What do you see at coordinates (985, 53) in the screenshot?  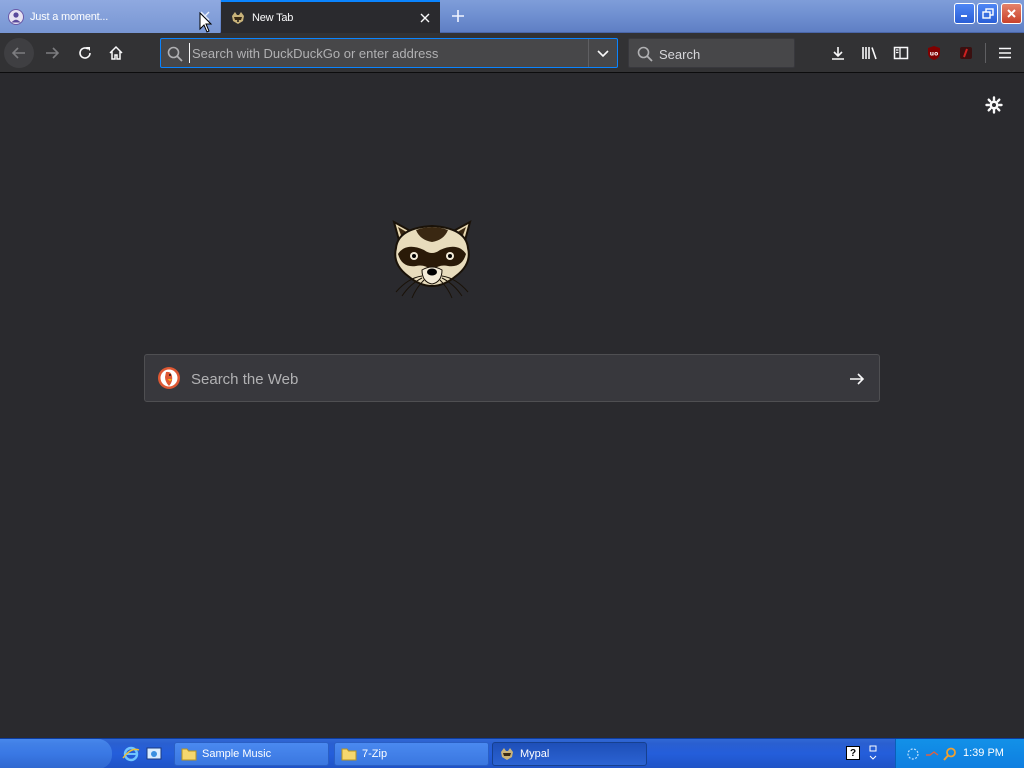 I see `toolbar-divider` at bounding box center [985, 53].